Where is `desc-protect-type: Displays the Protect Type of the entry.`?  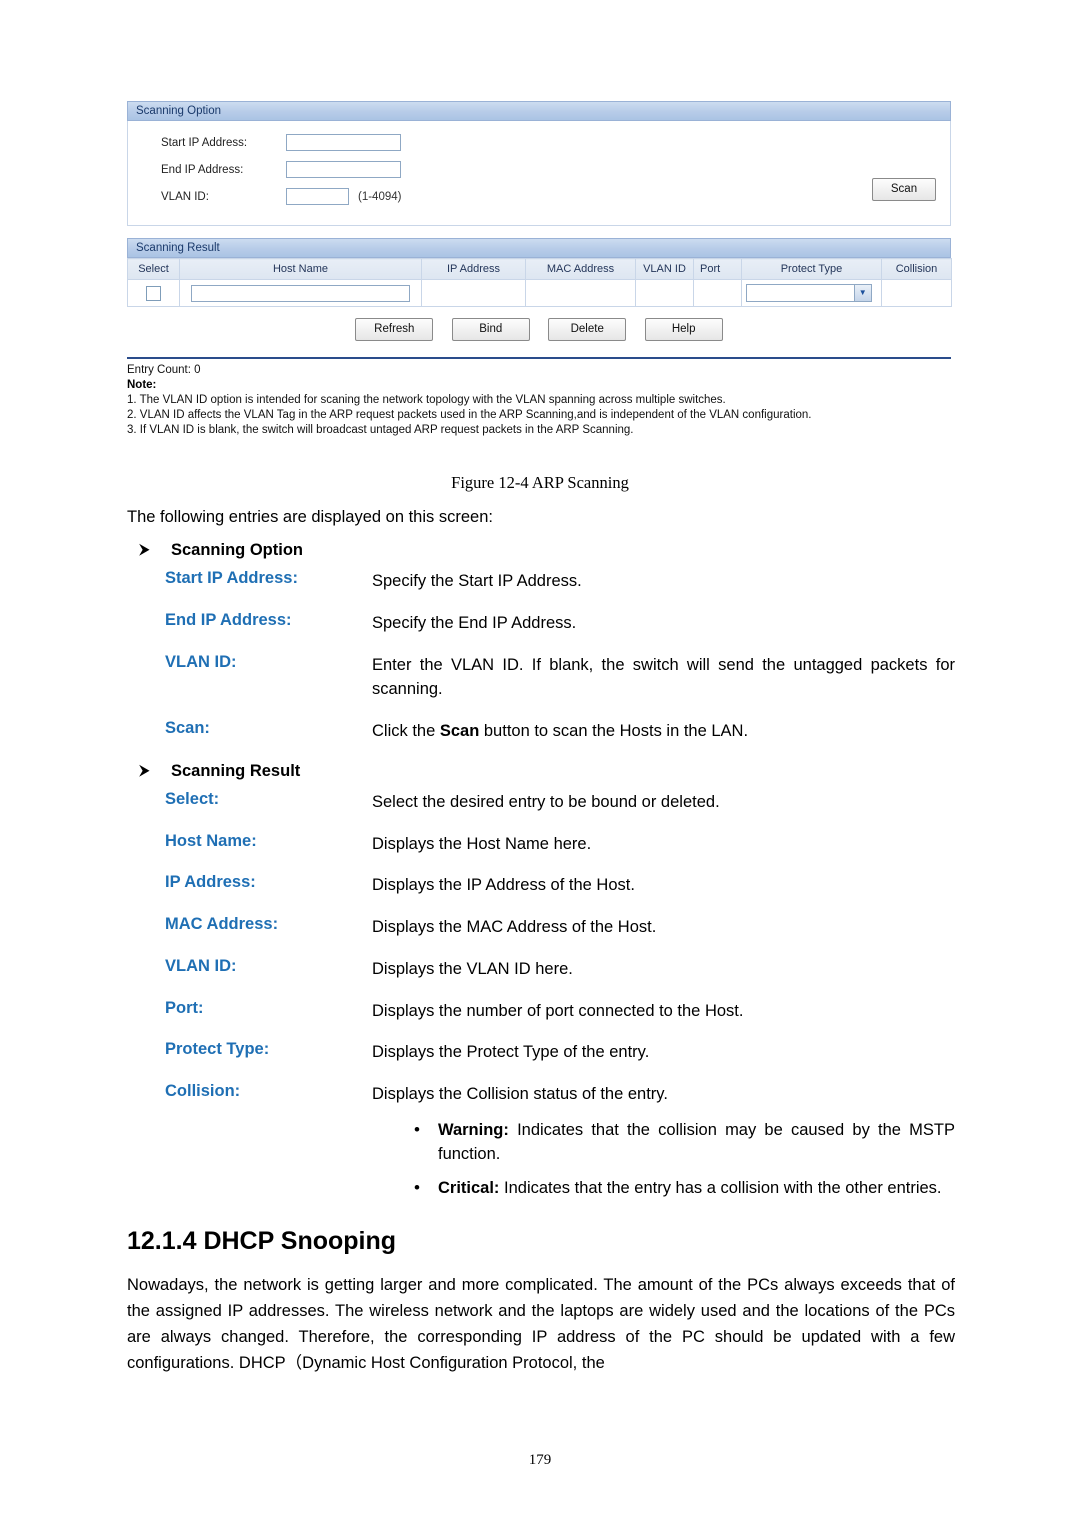
desc-protect-type: Displays the Protect Type of the entry. is located at coordinates (511, 1052).